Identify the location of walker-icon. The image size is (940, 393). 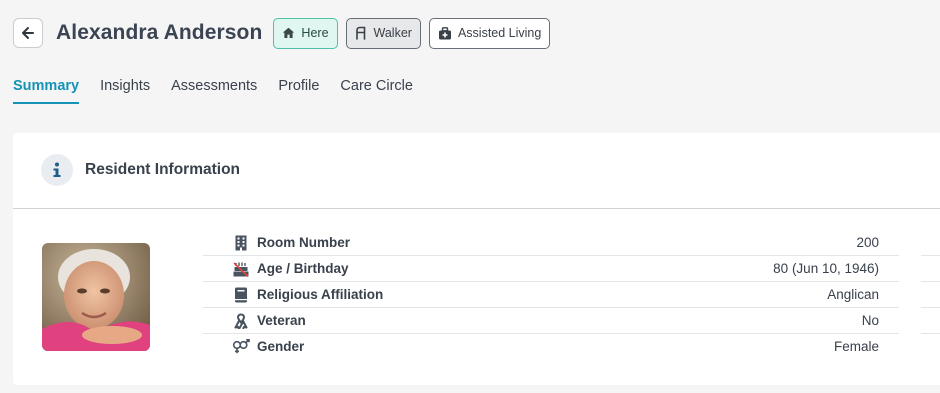
(360, 33).